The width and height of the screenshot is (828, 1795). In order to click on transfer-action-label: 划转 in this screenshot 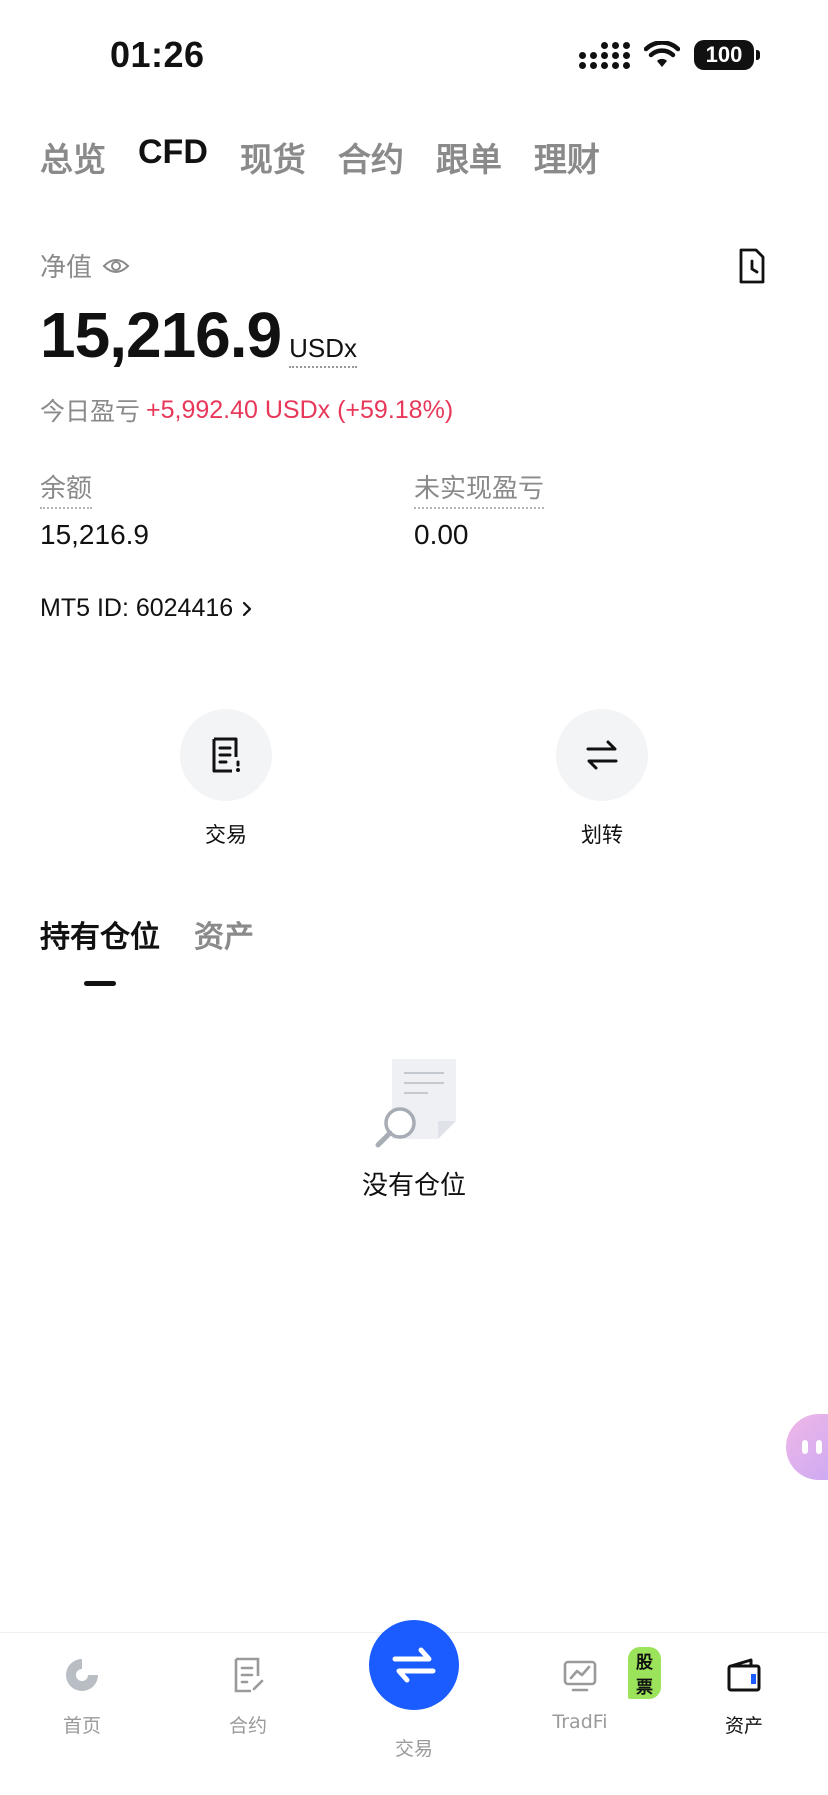, I will do `click(602, 835)`.